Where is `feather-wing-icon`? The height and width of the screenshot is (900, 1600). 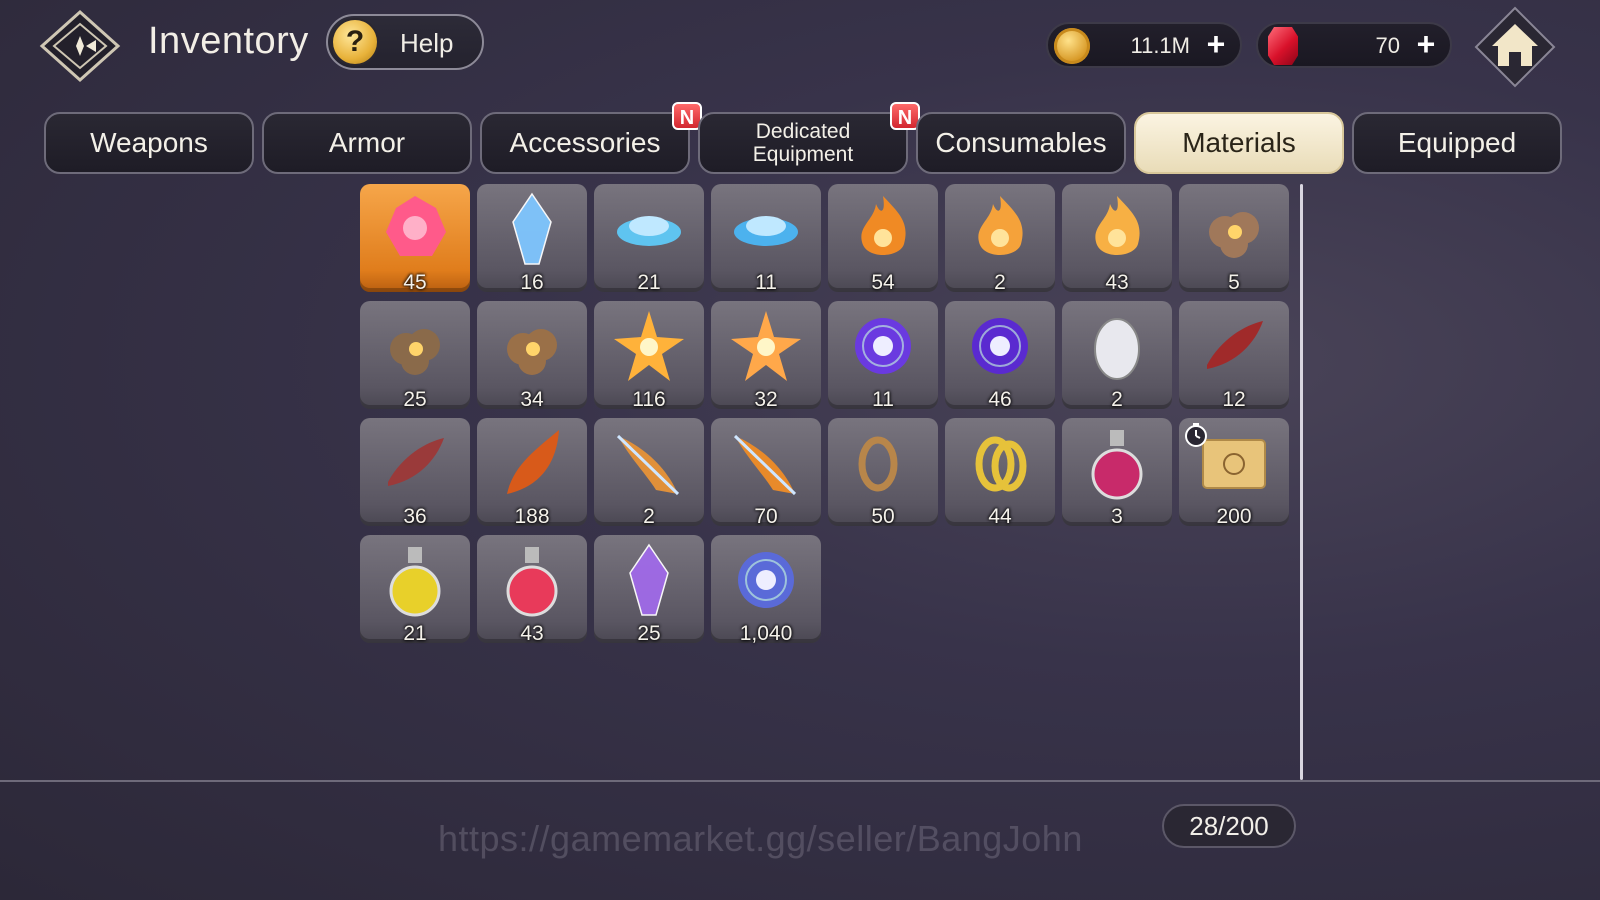
feather-wing-icon is located at coordinates (766, 463).